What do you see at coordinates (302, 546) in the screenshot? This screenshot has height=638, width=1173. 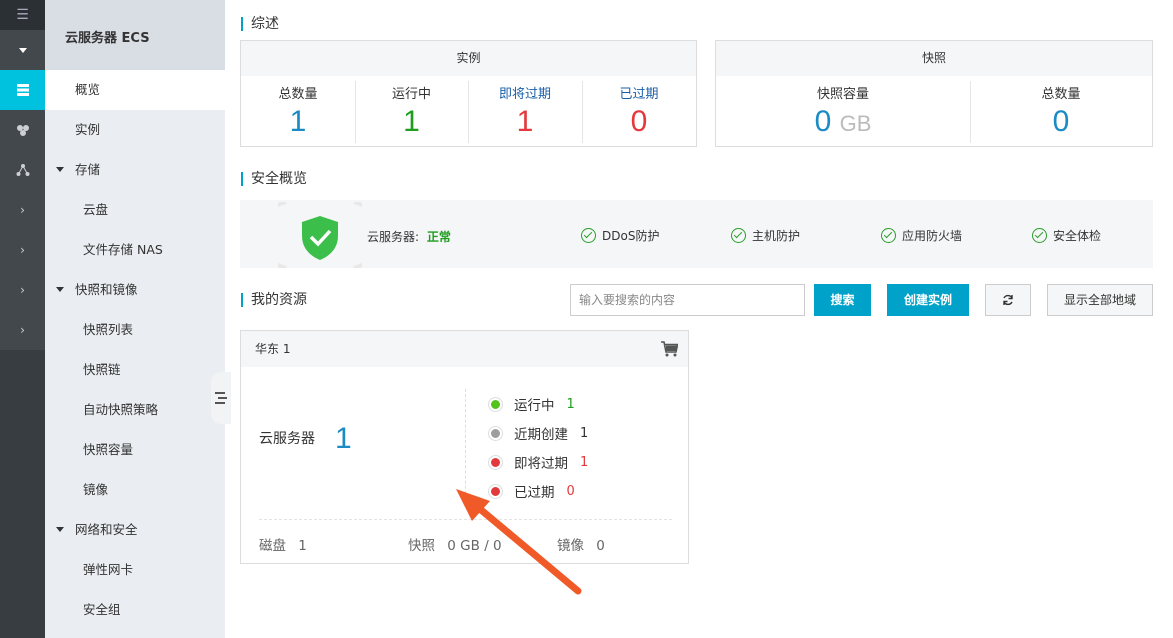 I see `disk-value: 1` at bounding box center [302, 546].